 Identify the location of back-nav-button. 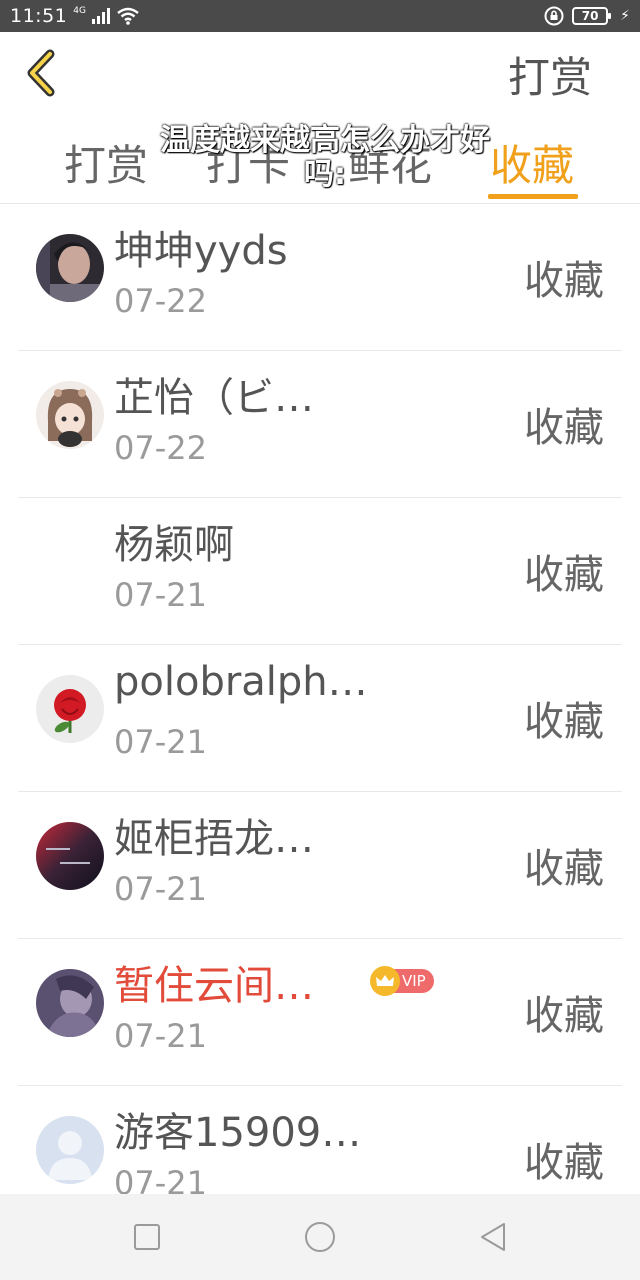
(493, 1237).